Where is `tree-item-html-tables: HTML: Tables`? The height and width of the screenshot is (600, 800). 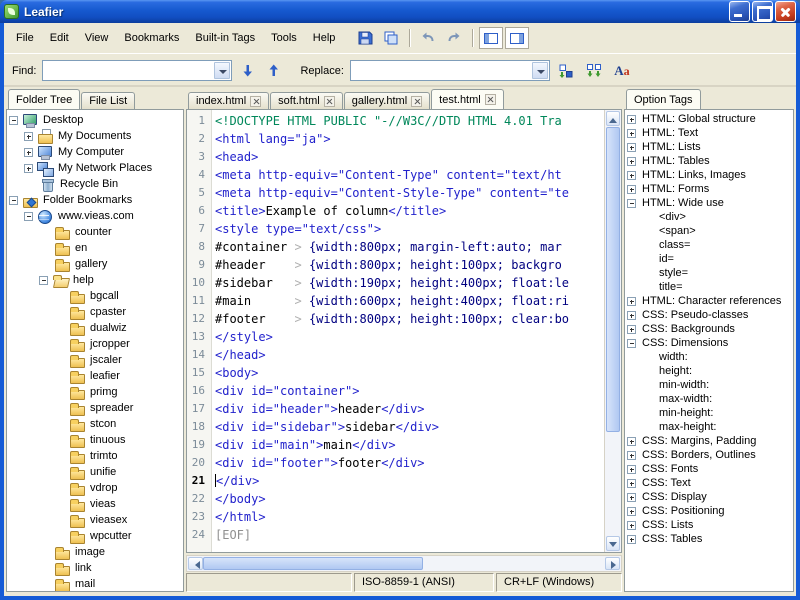
tree-item-html-tables: HTML: Tables is located at coordinates (709, 161).